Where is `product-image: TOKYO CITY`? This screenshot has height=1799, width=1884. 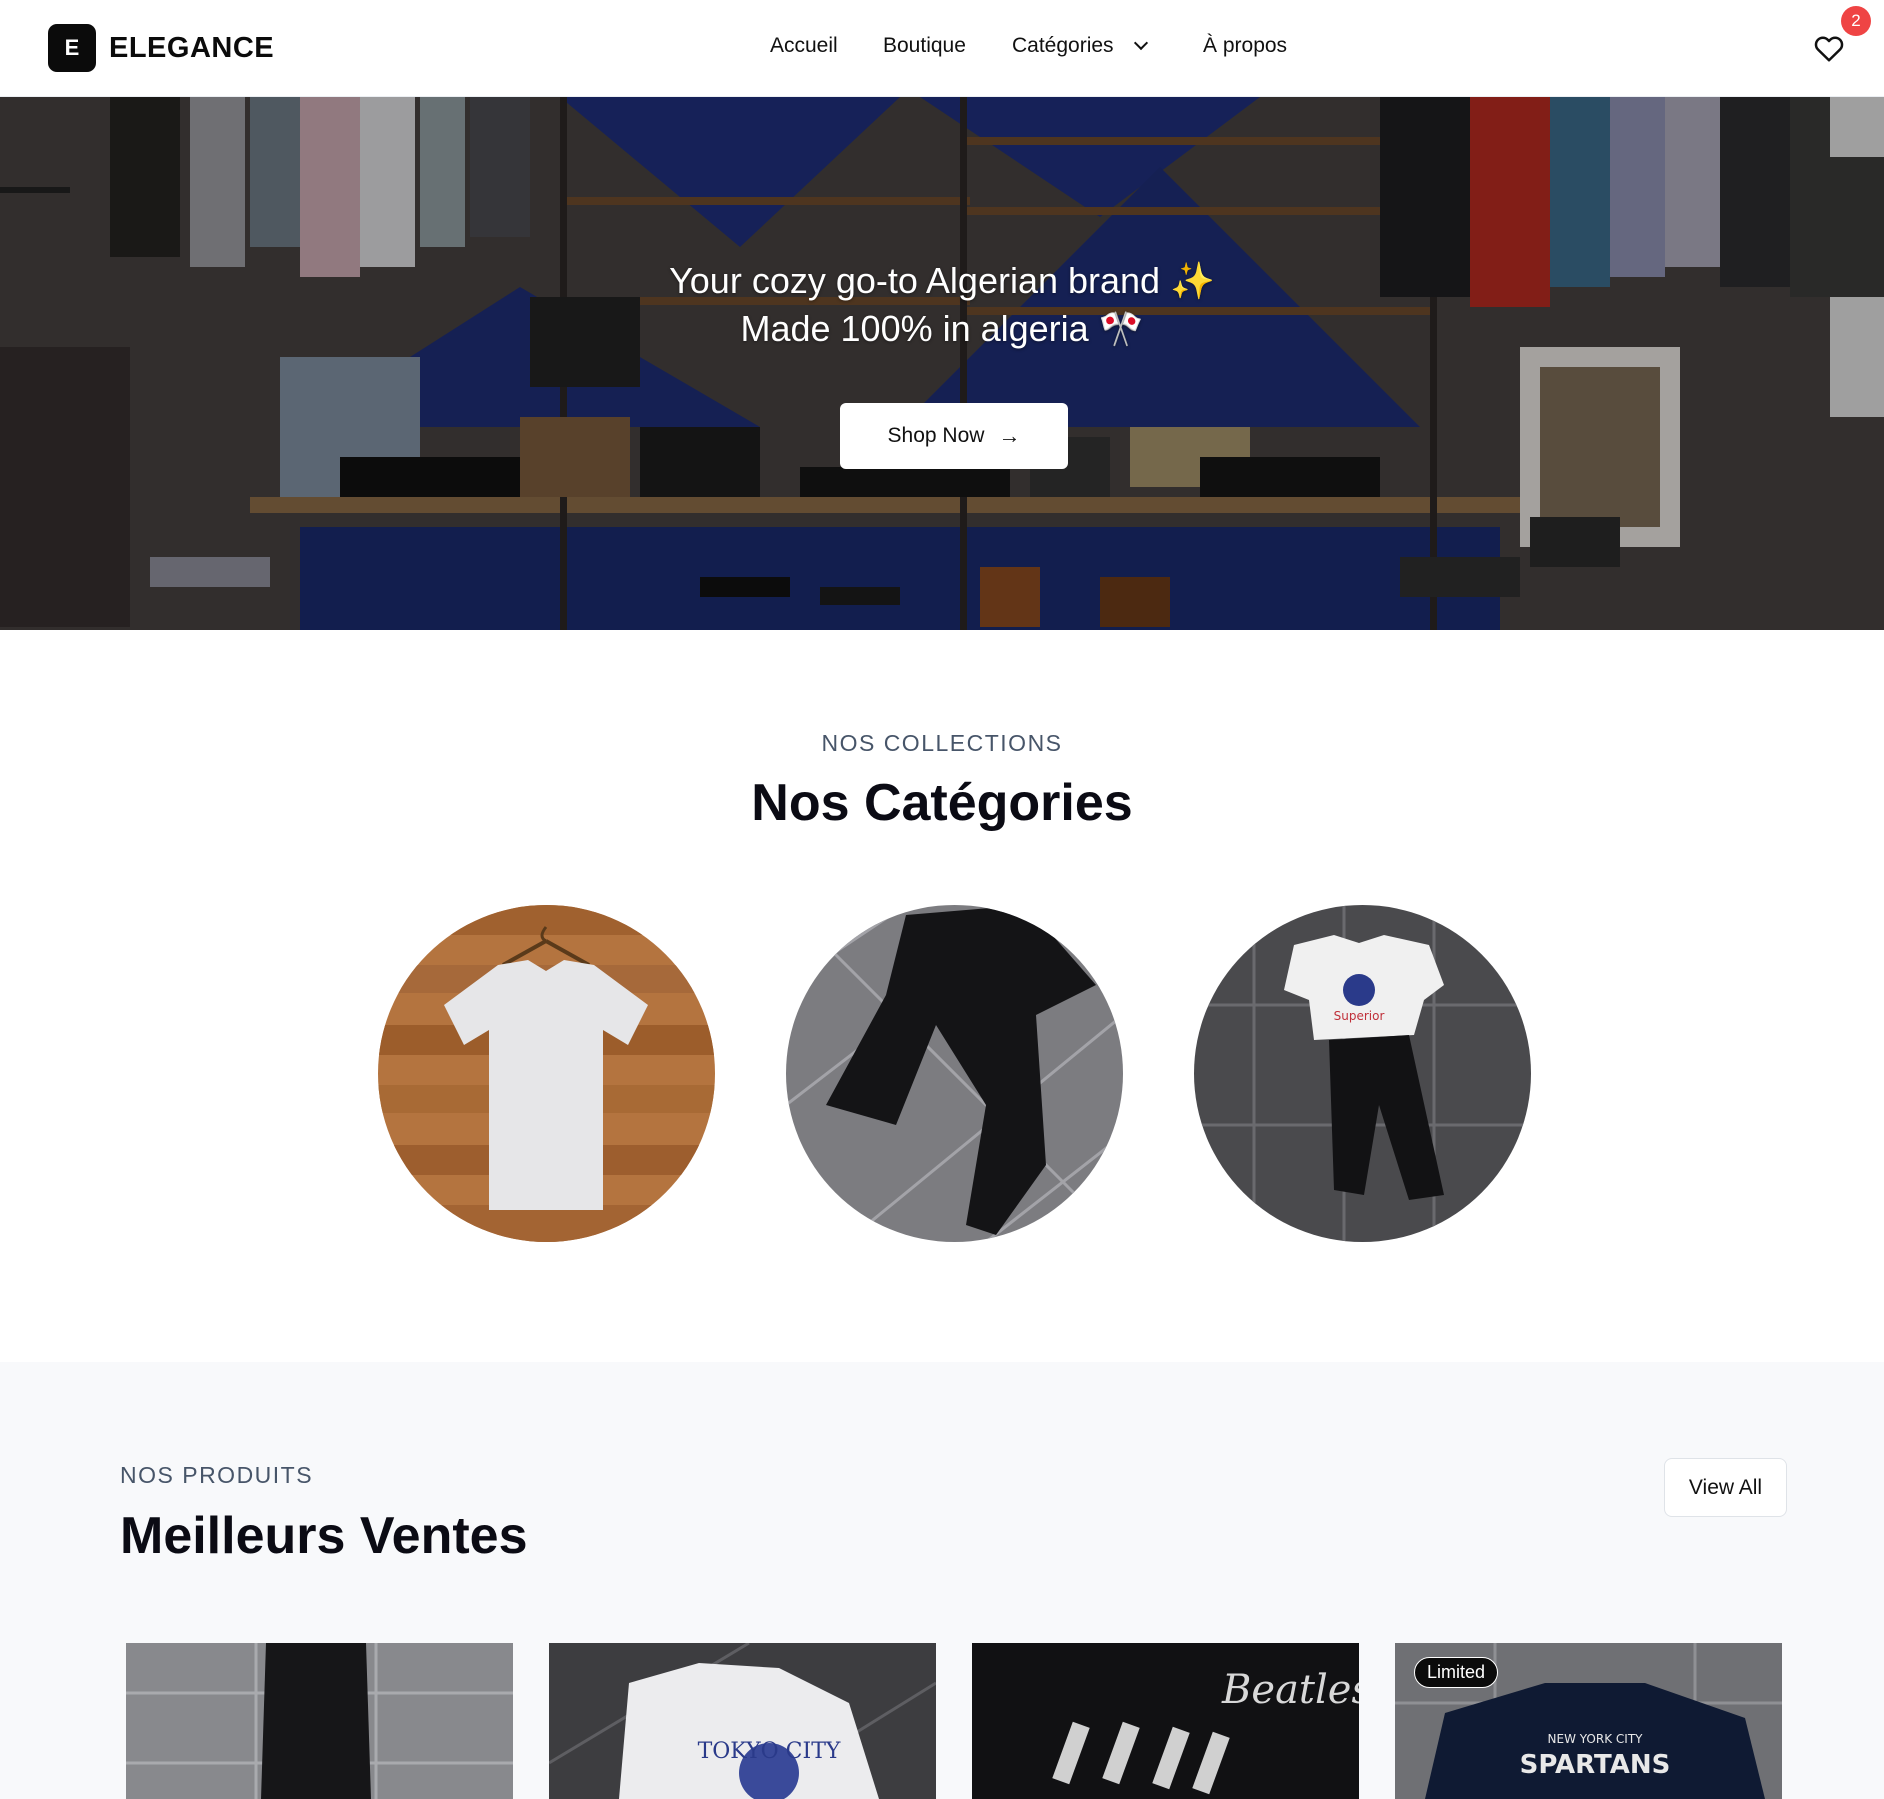
product-image: TOKYO CITY is located at coordinates (742, 1721).